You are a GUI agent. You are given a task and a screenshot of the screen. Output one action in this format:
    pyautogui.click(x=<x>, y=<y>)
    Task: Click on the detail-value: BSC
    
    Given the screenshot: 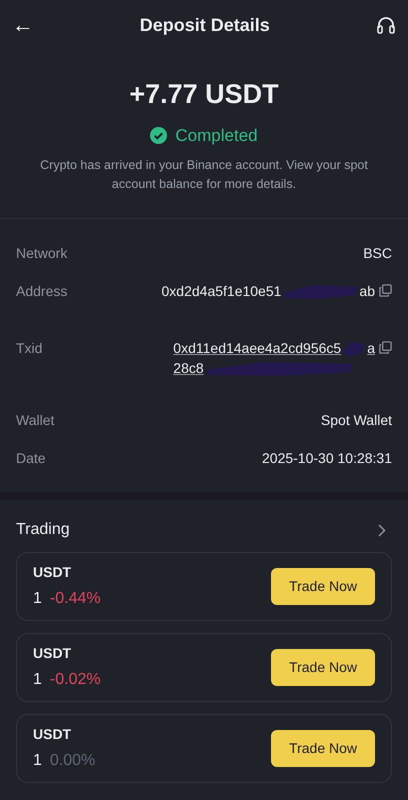 What is the action you would take?
    pyautogui.click(x=377, y=253)
    